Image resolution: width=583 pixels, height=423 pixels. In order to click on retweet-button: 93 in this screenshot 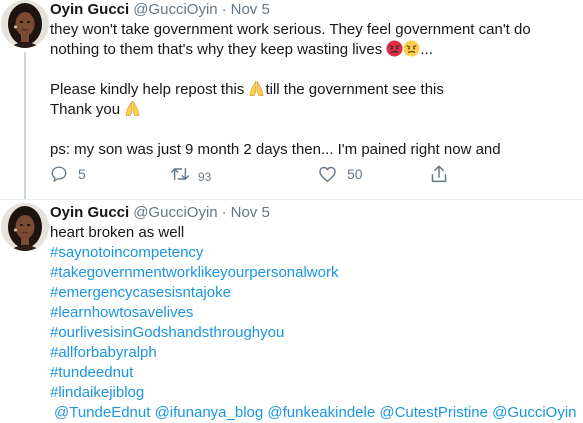, I will do `click(190, 174)`.